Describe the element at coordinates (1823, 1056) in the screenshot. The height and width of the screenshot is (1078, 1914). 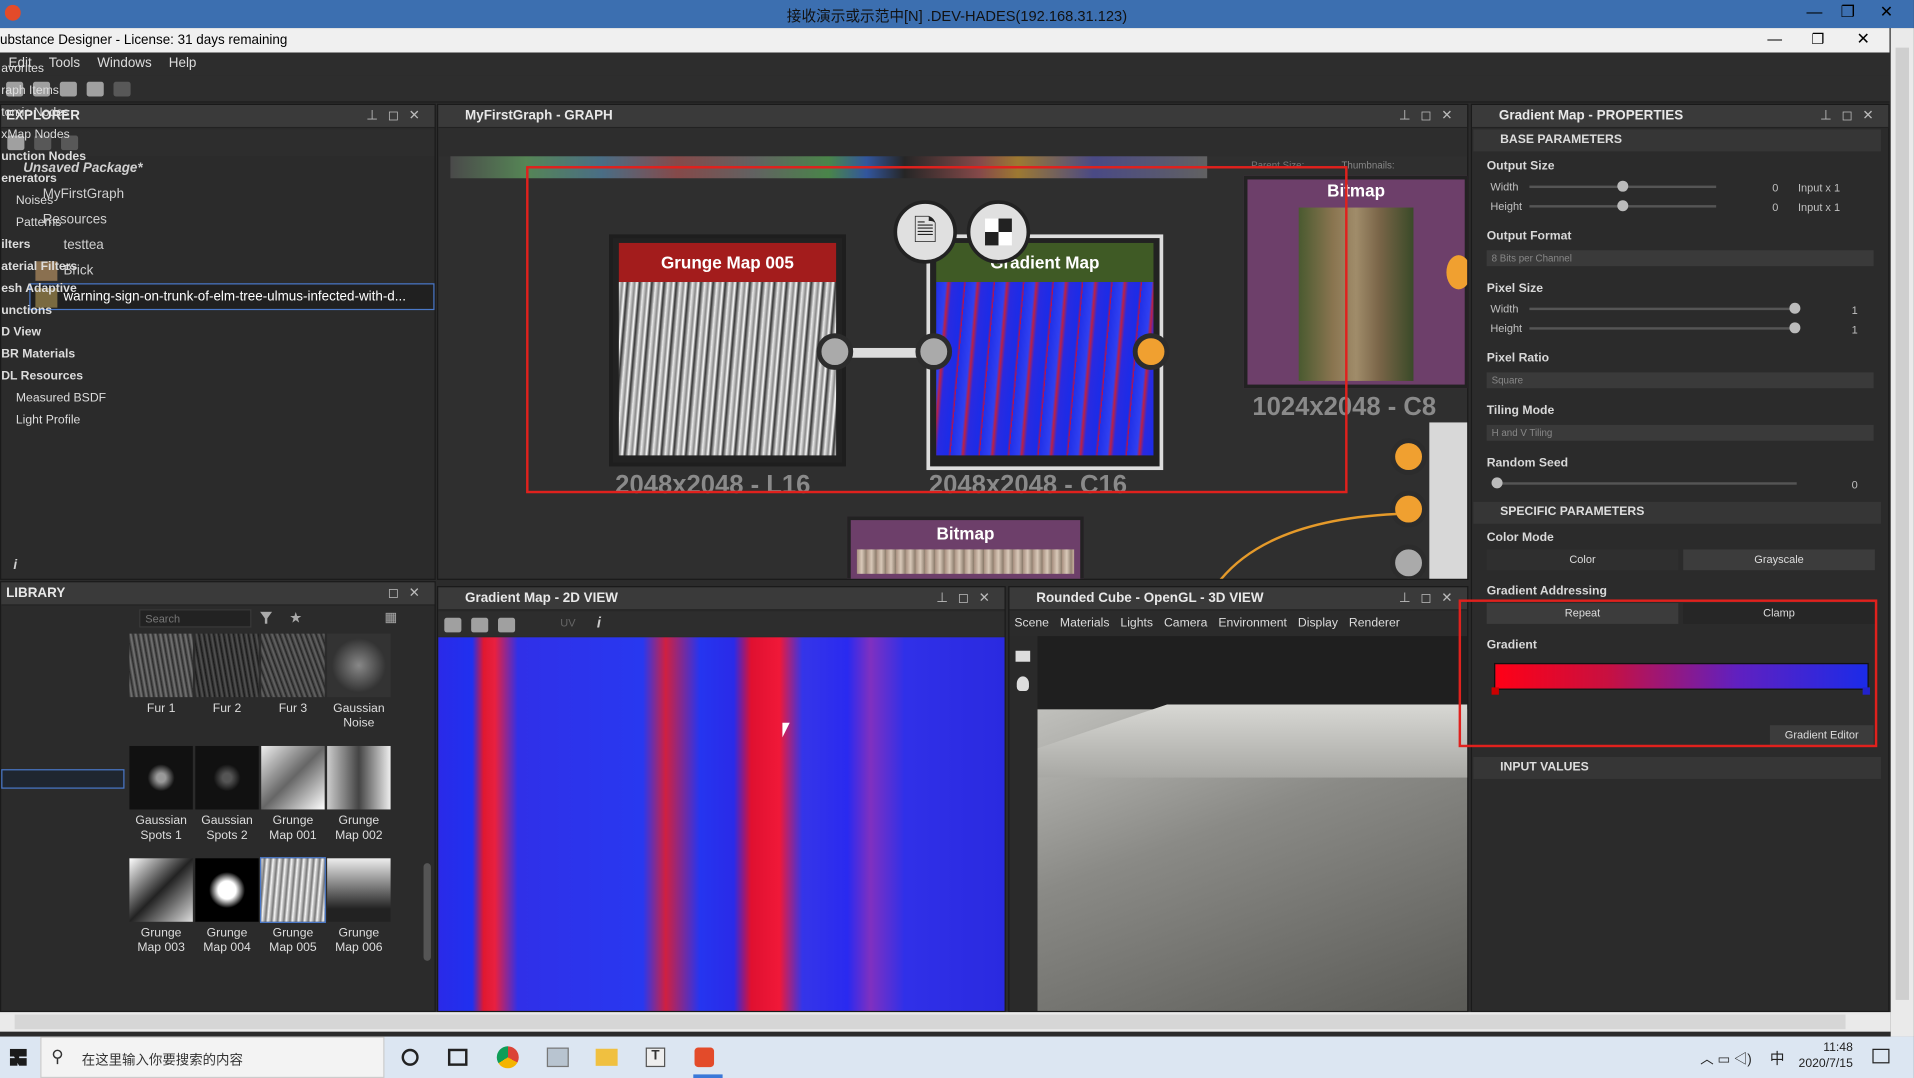
I see `taskbar-clock: 11:48 2020/7/15` at that location.